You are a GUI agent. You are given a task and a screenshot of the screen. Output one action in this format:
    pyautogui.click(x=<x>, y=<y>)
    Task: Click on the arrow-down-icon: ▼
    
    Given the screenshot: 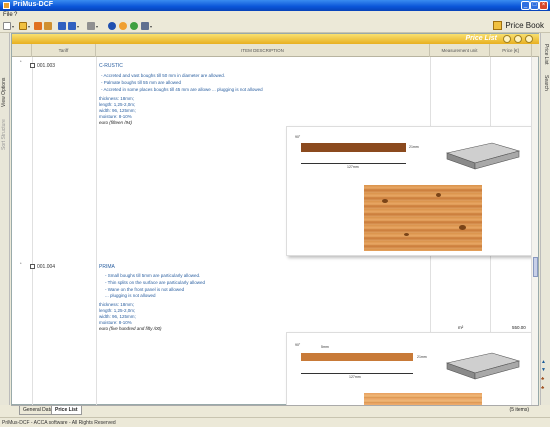 What is the action you would take?
    pyautogui.click(x=545, y=370)
    